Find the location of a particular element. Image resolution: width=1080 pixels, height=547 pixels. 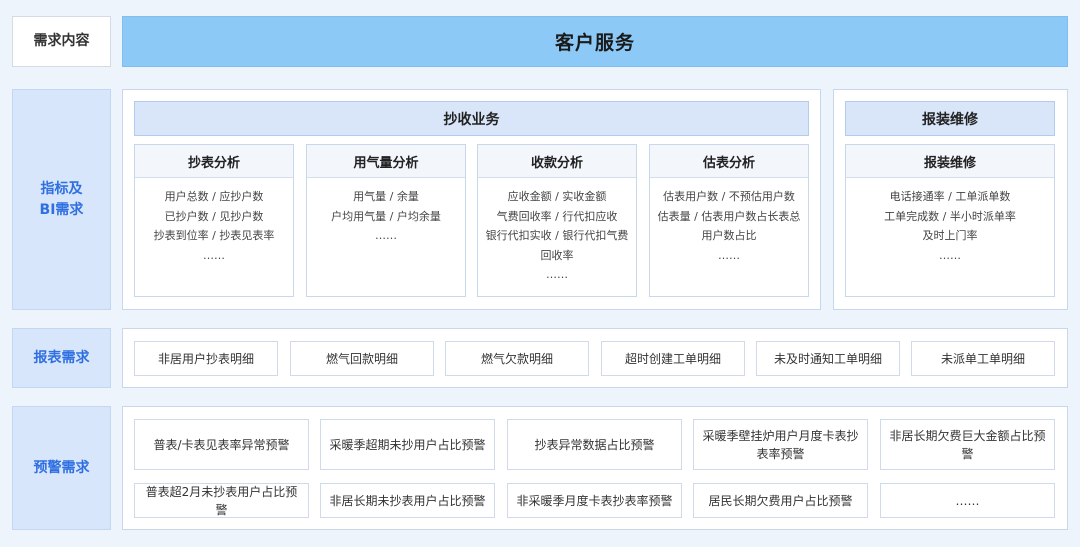

billing-section-title: 抄收业务 is located at coordinates (471, 119).